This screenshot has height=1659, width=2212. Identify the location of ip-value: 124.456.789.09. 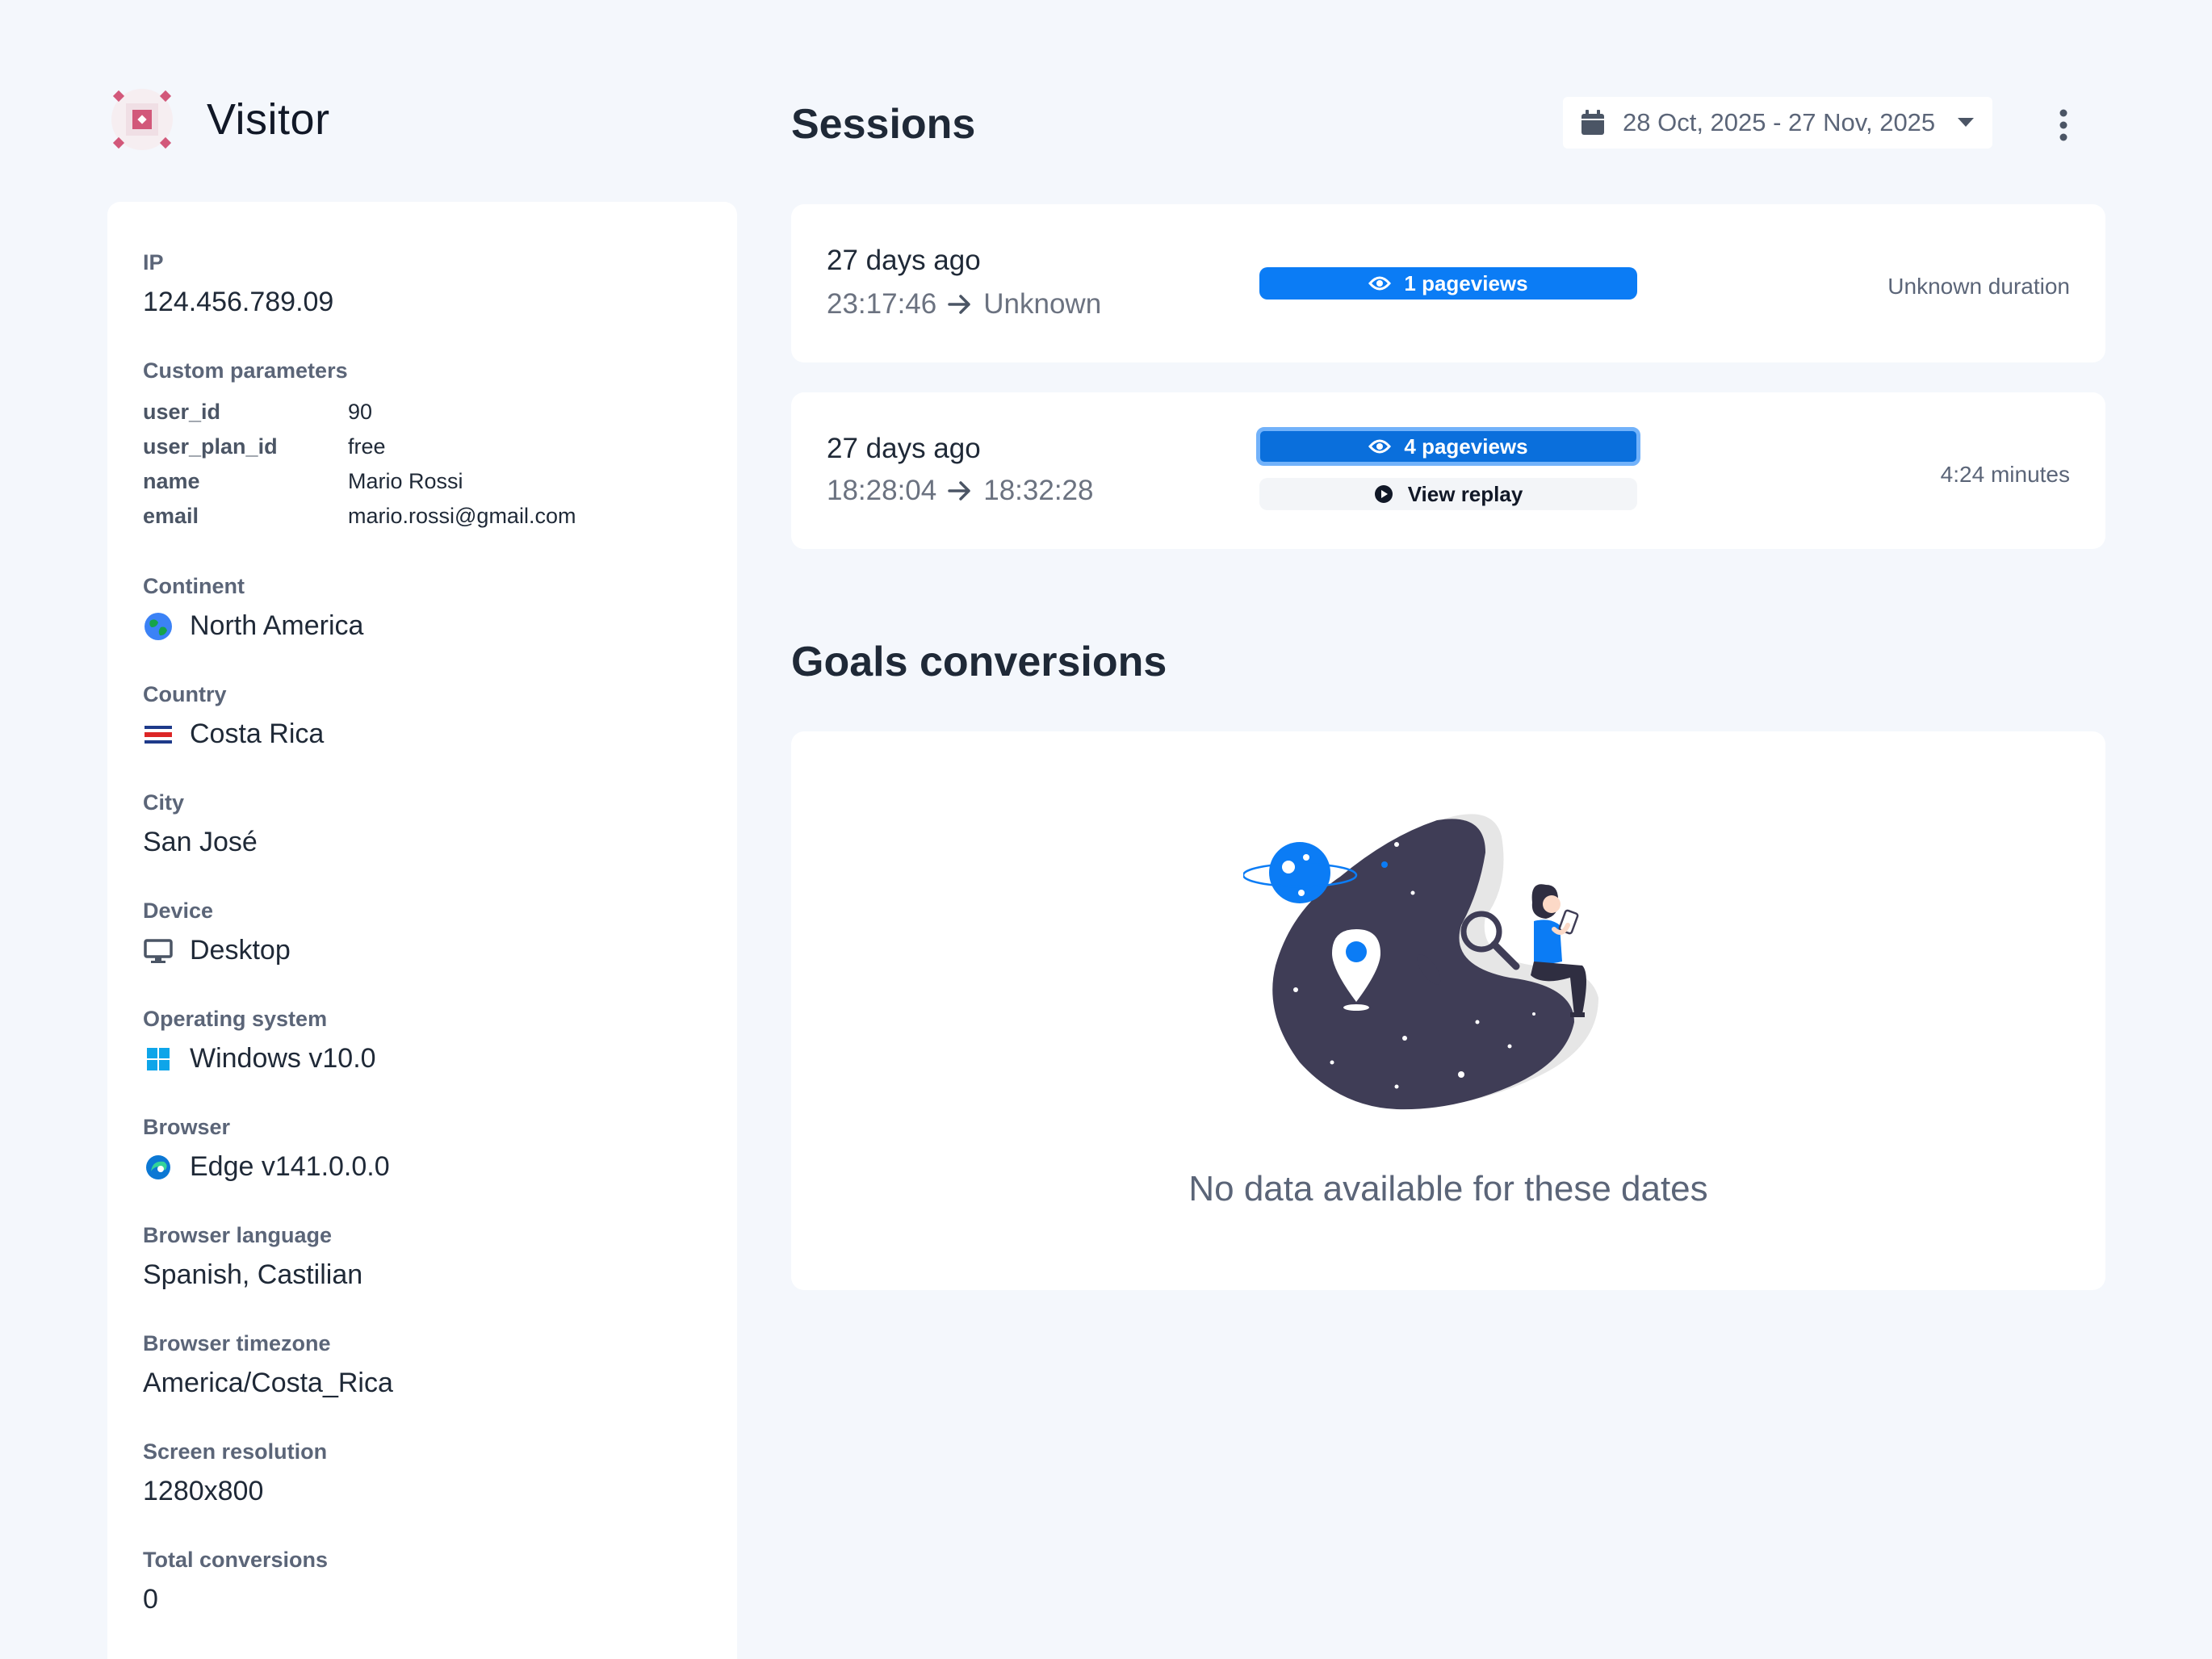
(238, 302).